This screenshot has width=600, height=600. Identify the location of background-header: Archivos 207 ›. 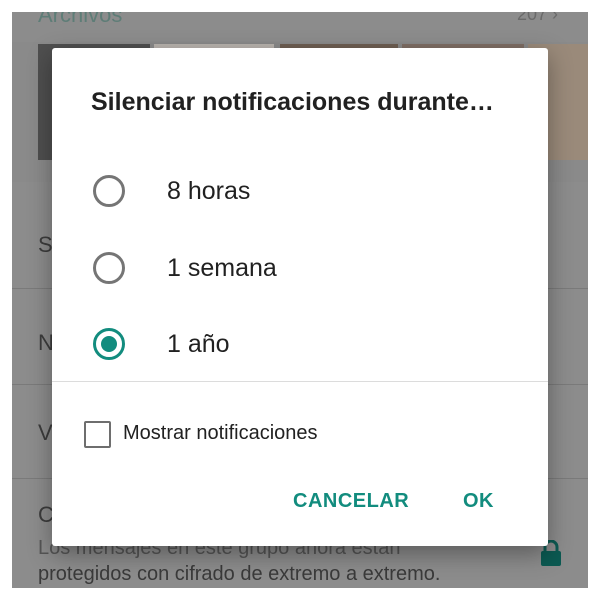
(300, 27).